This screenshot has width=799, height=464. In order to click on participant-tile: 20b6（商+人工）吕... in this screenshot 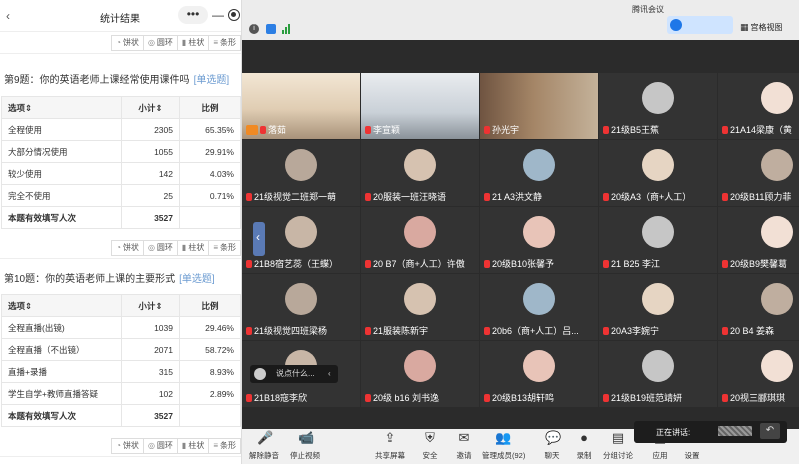, I will do `click(539, 307)`.